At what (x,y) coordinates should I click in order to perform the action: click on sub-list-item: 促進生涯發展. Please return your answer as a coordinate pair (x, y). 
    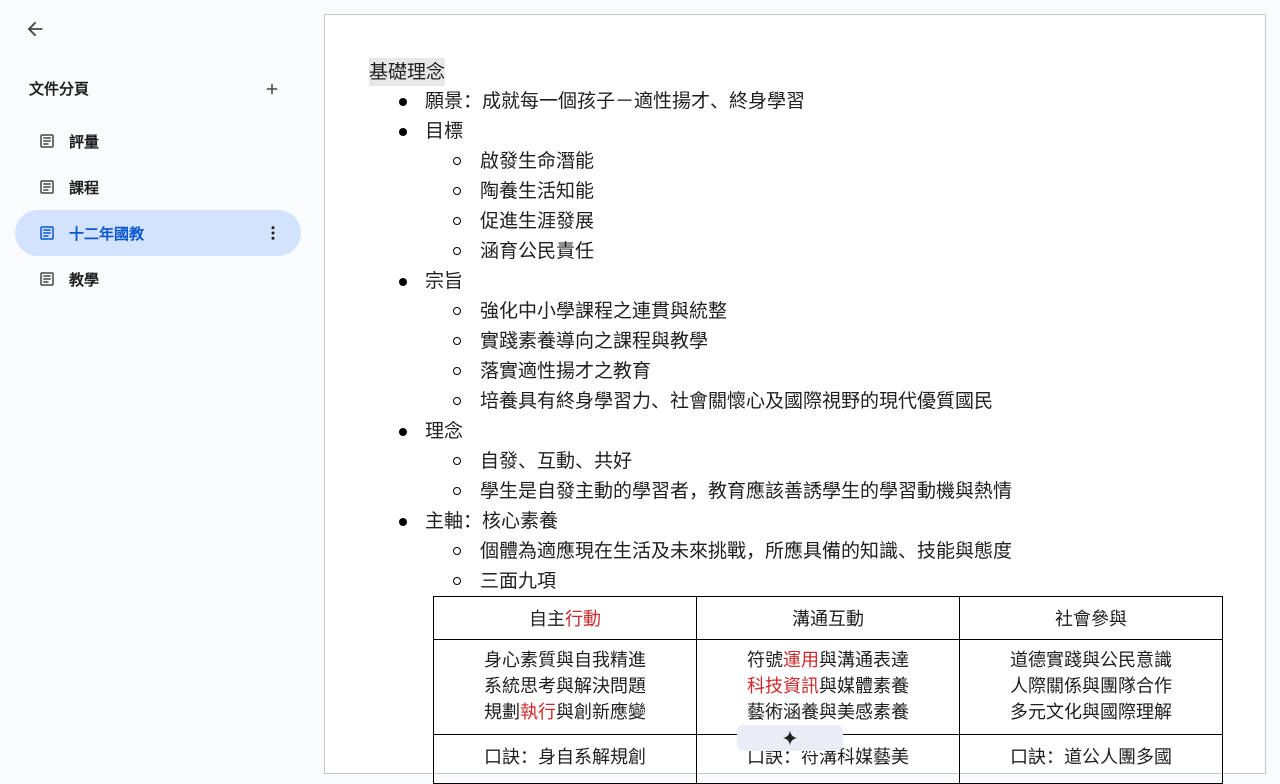
    Looking at the image, I should click on (827, 221).